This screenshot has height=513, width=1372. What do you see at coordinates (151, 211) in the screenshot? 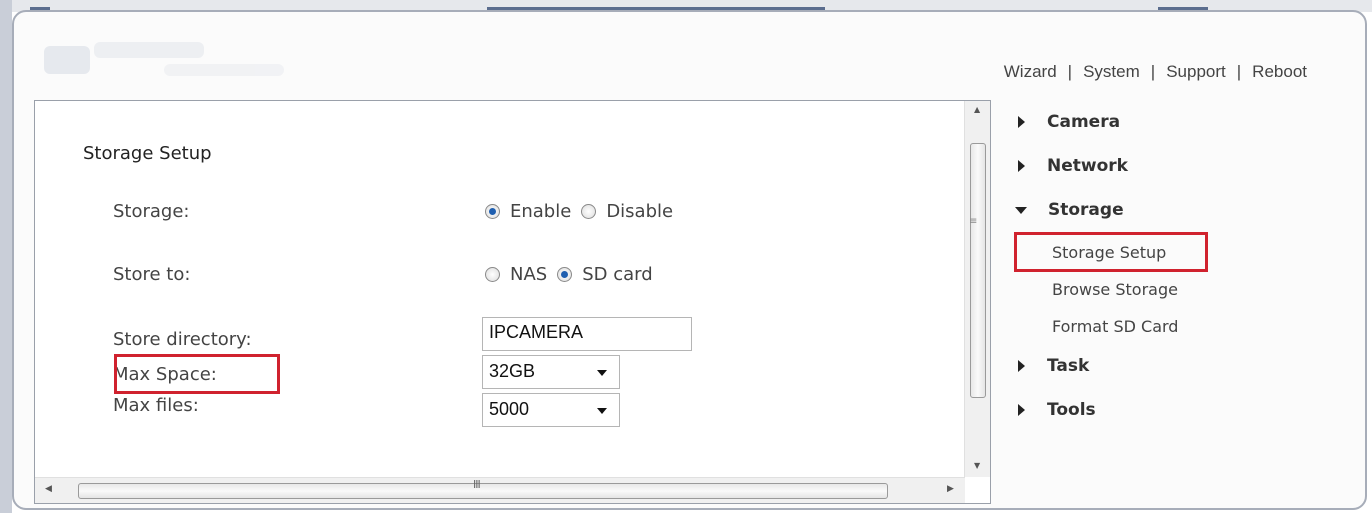
I see `storage-label: Storage:` at bounding box center [151, 211].